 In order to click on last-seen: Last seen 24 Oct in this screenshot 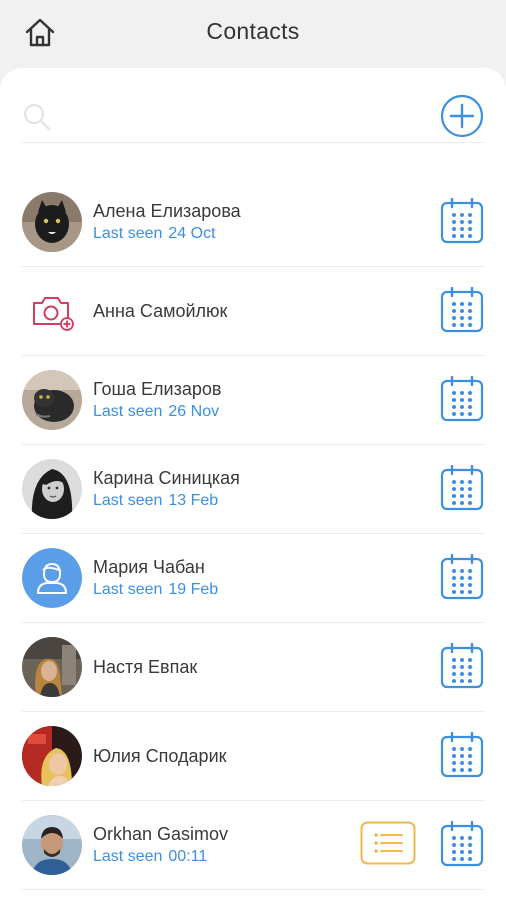, I will do `click(154, 233)`.